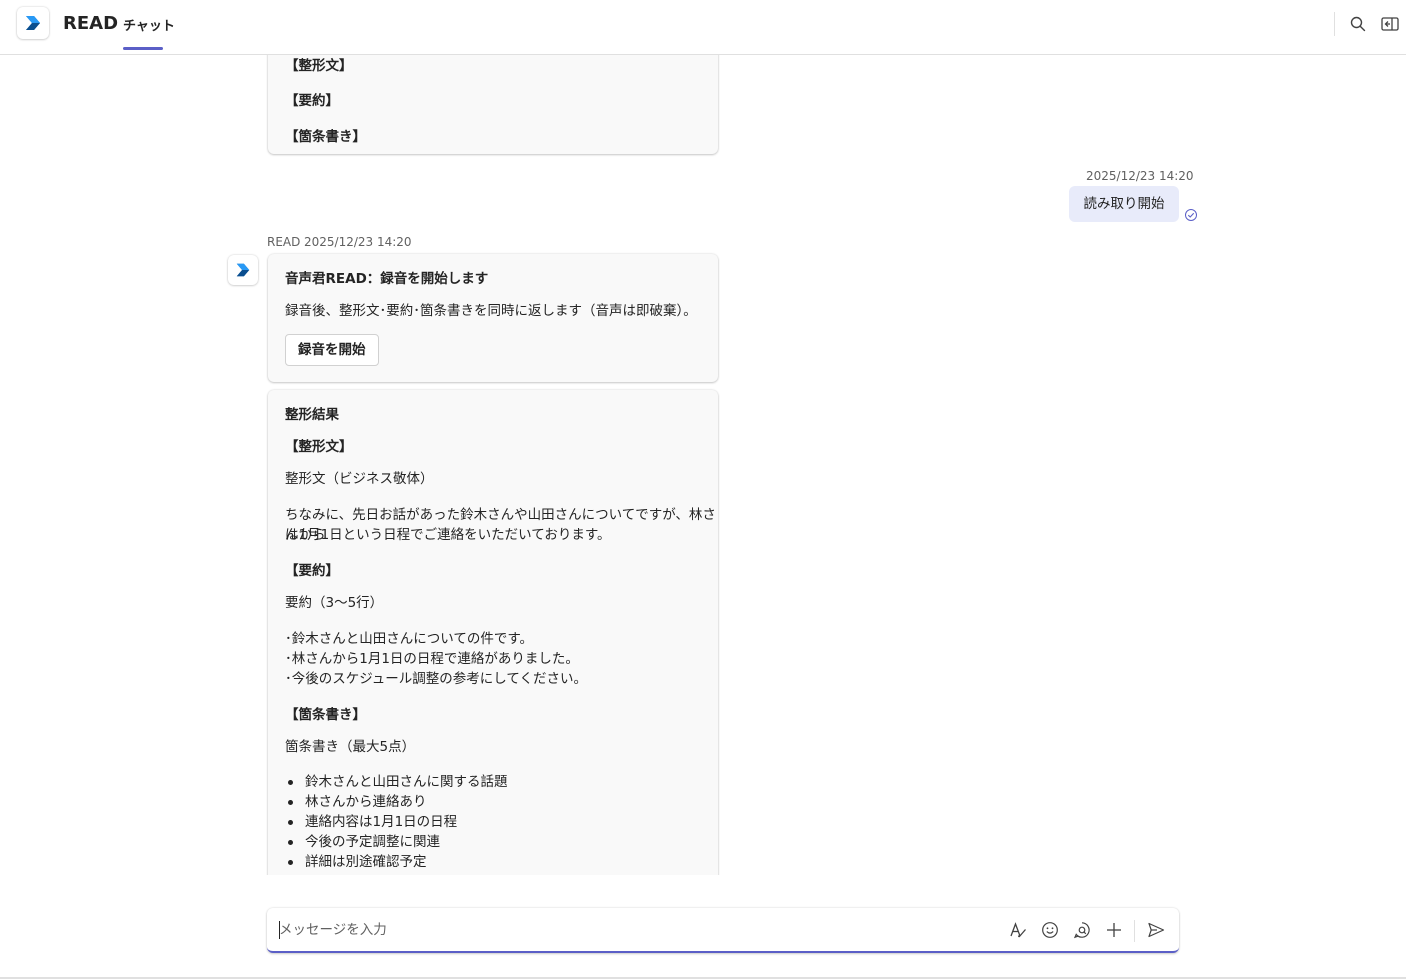 This screenshot has width=1406, height=979. I want to click on search-icon, so click(1358, 24).